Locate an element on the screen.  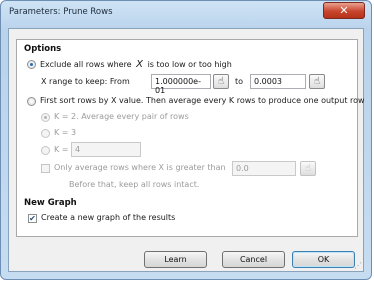
k-custom-radio is located at coordinates (45, 150).